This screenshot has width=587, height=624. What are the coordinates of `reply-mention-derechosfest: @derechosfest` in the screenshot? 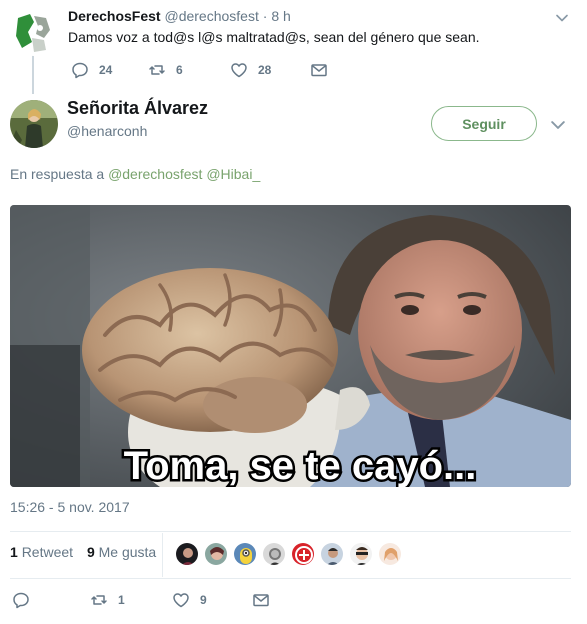 It's located at (155, 174).